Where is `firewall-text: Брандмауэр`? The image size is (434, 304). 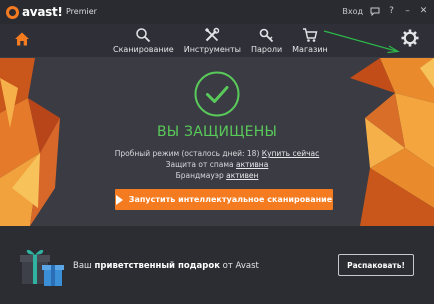 firewall-text: Брандмауэр is located at coordinates (199, 175).